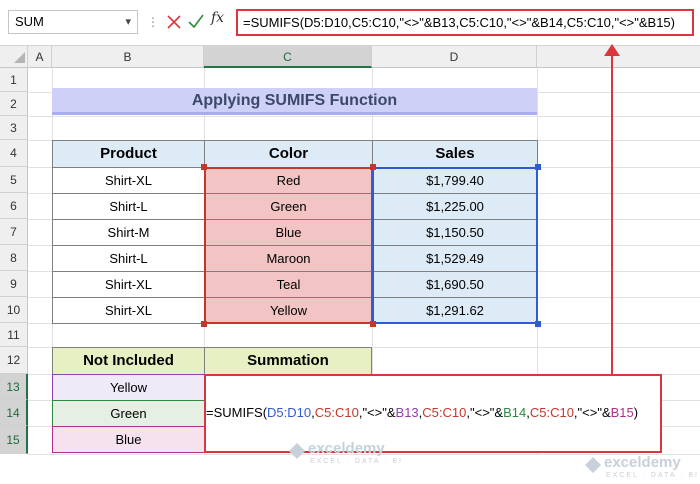 The width and height of the screenshot is (700, 484). What do you see at coordinates (14, 80) in the screenshot?
I see `row-header-1: 1` at bounding box center [14, 80].